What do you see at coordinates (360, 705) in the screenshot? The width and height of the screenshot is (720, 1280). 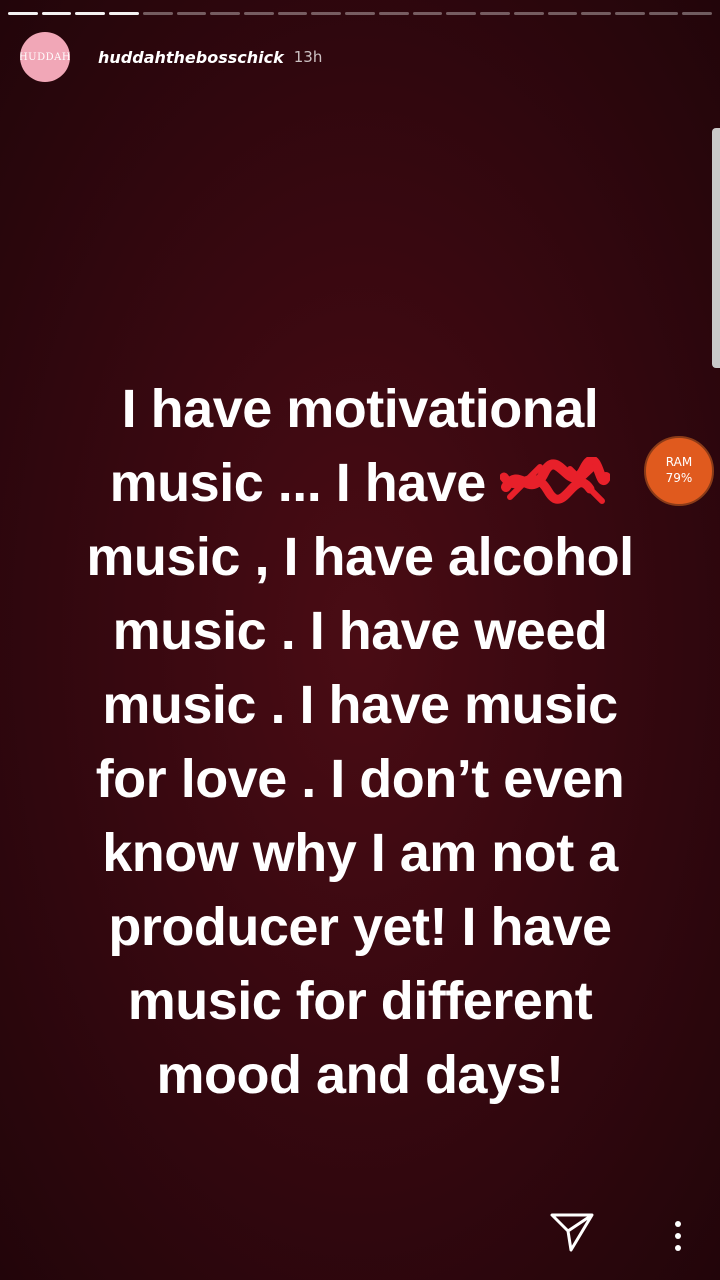 I see `story-line: music . I have music` at bounding box center [360, 705].